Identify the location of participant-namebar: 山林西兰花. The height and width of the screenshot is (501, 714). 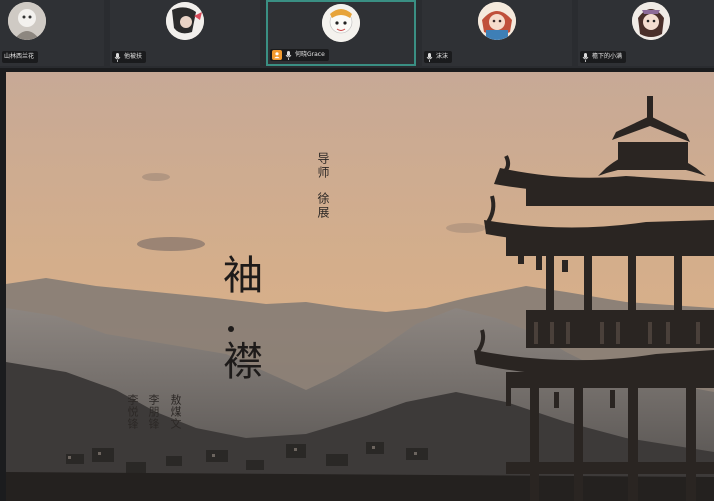
(20, 57).